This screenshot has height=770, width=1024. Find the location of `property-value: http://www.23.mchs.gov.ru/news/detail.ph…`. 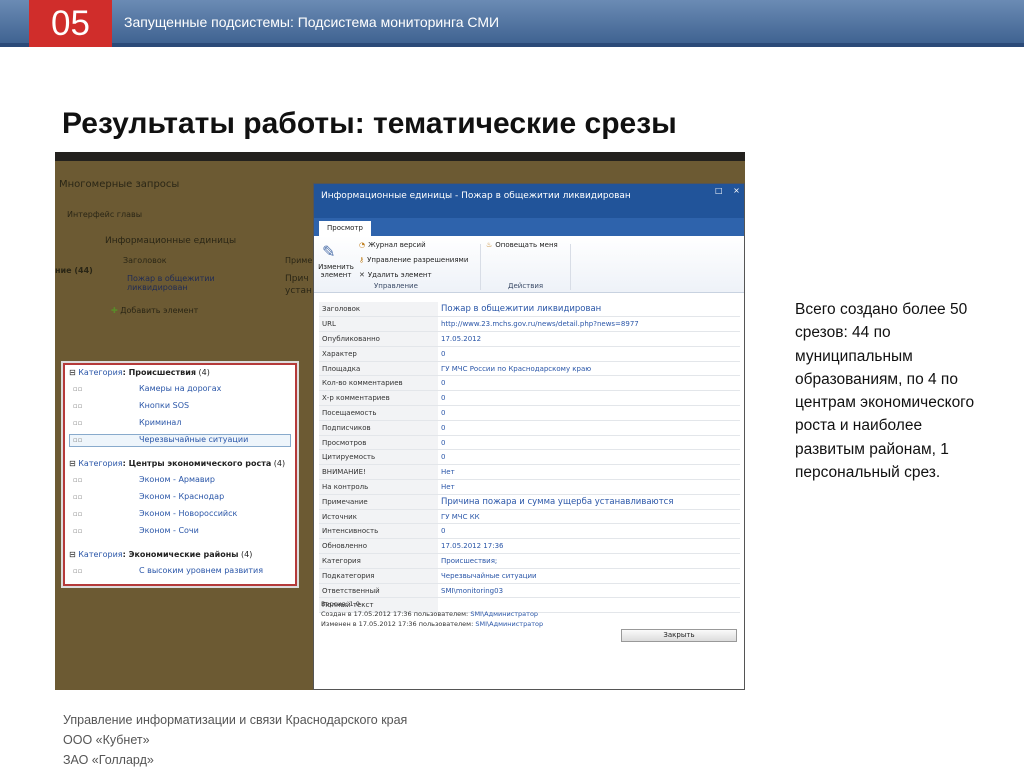

property-value: http://www.23.mchs.gov.ru/news/detail.ph… is located at coordinates (589, 324).